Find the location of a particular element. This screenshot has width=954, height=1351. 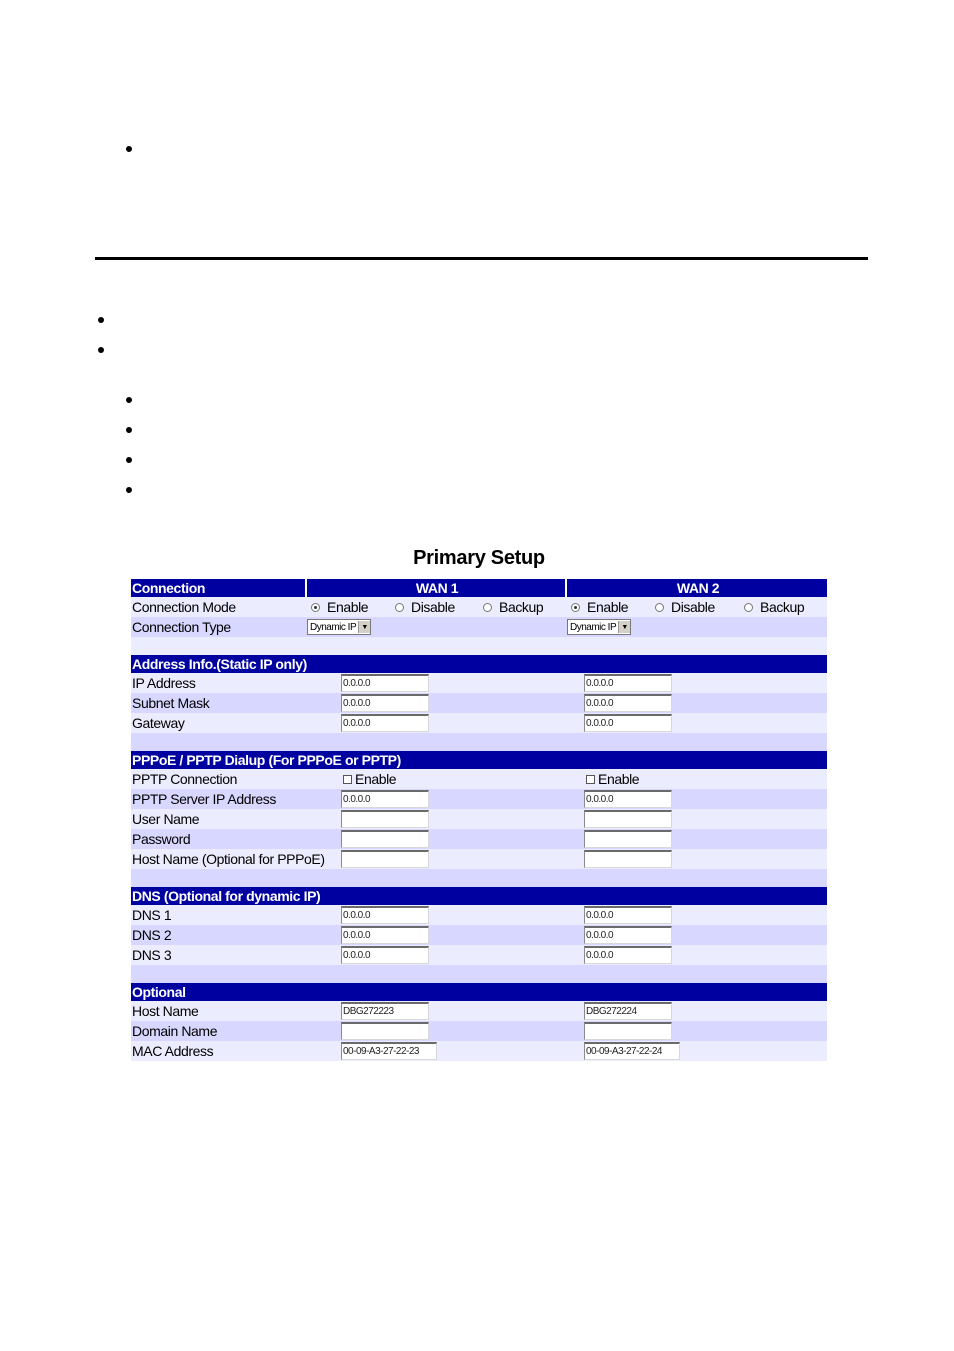

form-row: Host Name (Optional for PPPoE) is located at coordinates (479, 859).